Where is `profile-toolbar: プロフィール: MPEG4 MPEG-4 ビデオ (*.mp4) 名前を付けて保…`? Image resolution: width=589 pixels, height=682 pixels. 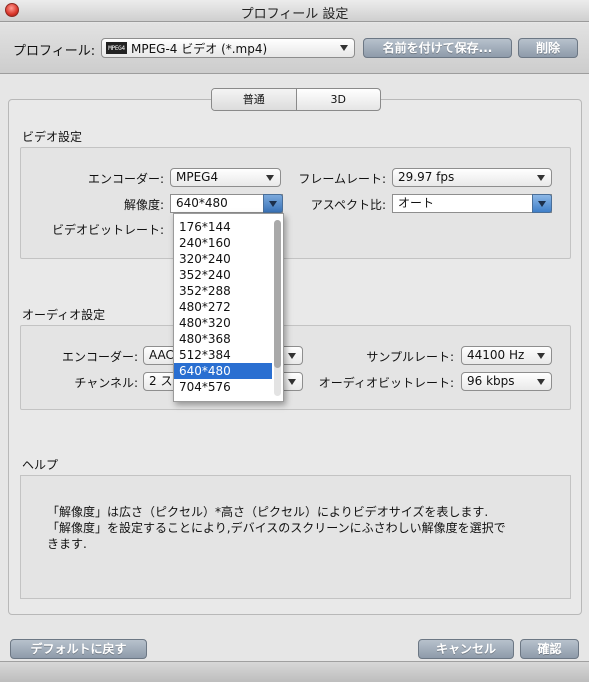 profile-toolbar: プロフィール: MPEG4 MPEG-4 ビデオ (*.mp4) 名前を付けて保… is located at coordinates (294, 48).